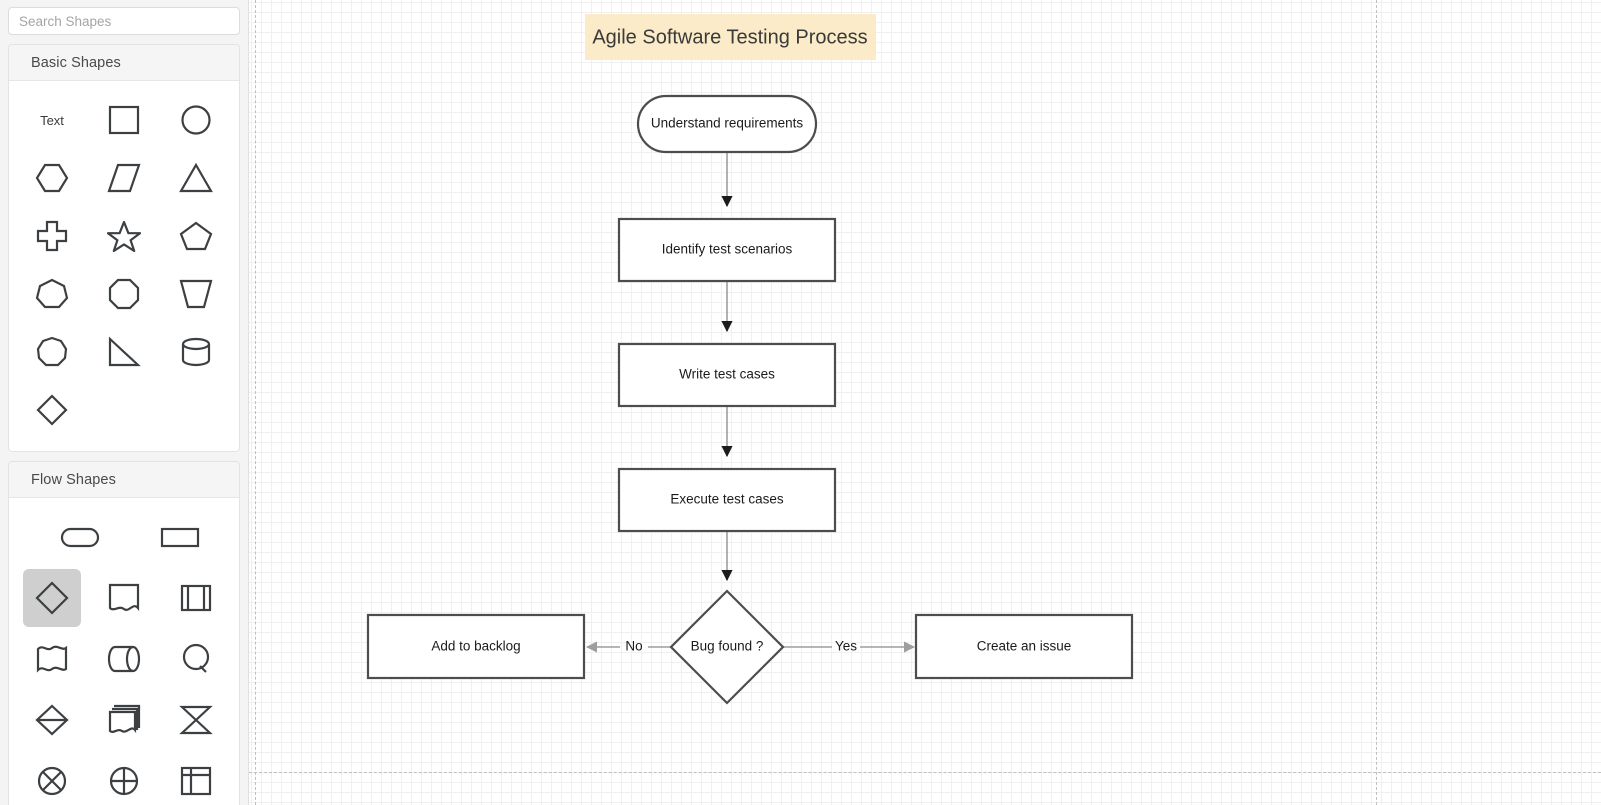  I want to click on node-label: Execute test cases, so click(727, 499).